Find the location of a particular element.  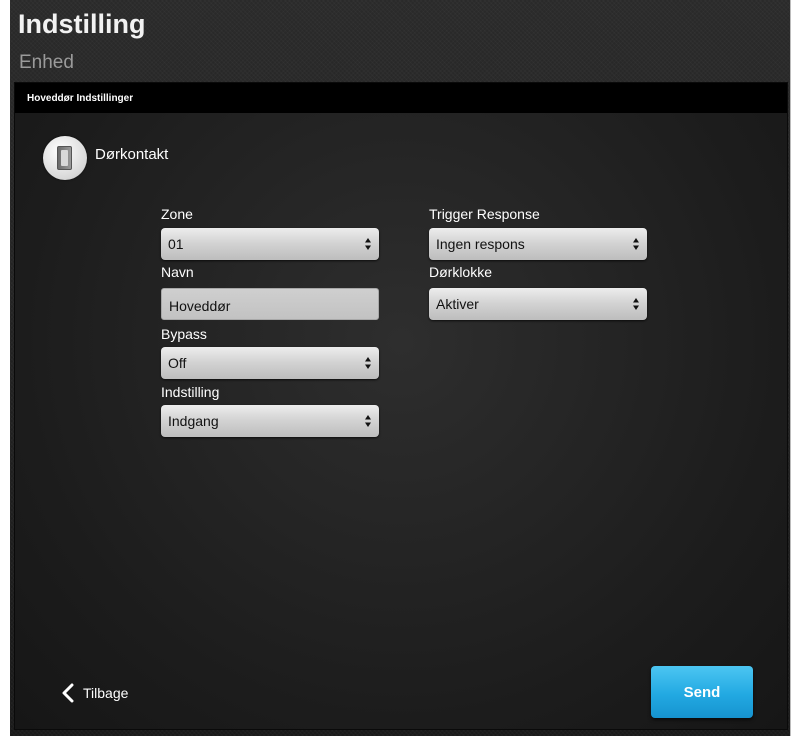

doorbell-label: Dørklokke is located at coordinates (461, 272).